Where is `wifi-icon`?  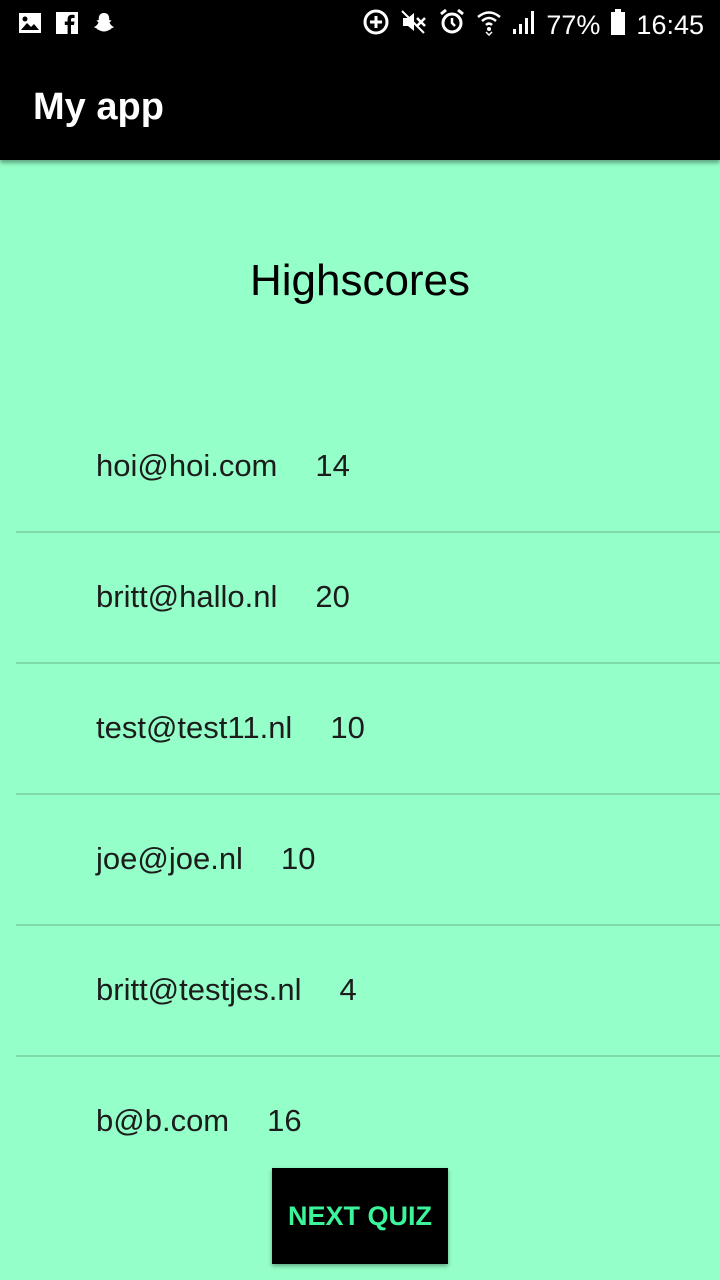
wifi-icon is located at coordinates (489, 25).